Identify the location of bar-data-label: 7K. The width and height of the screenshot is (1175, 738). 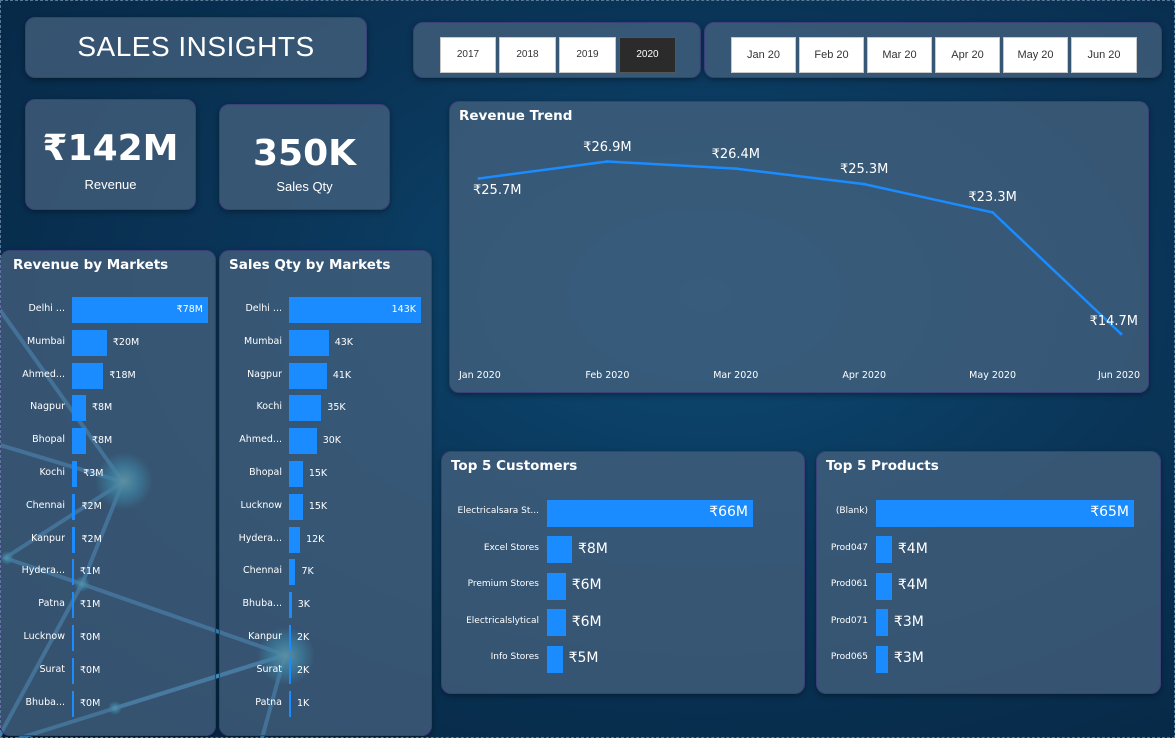
(307, 572).